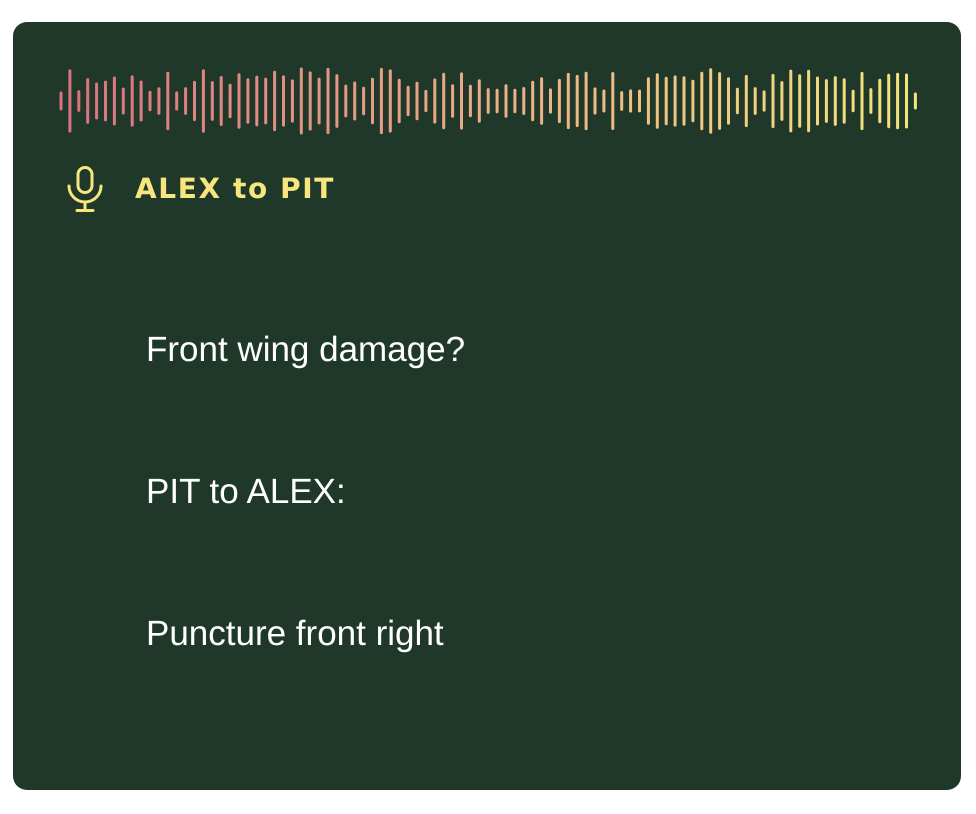 Image resolution: width=976 pixels, height=814 pixels. What do you see at coordinates (235, 189) in the screenshot?
I see `radio-call-title: ALEX to PIT` at bounding box center [235, 189].